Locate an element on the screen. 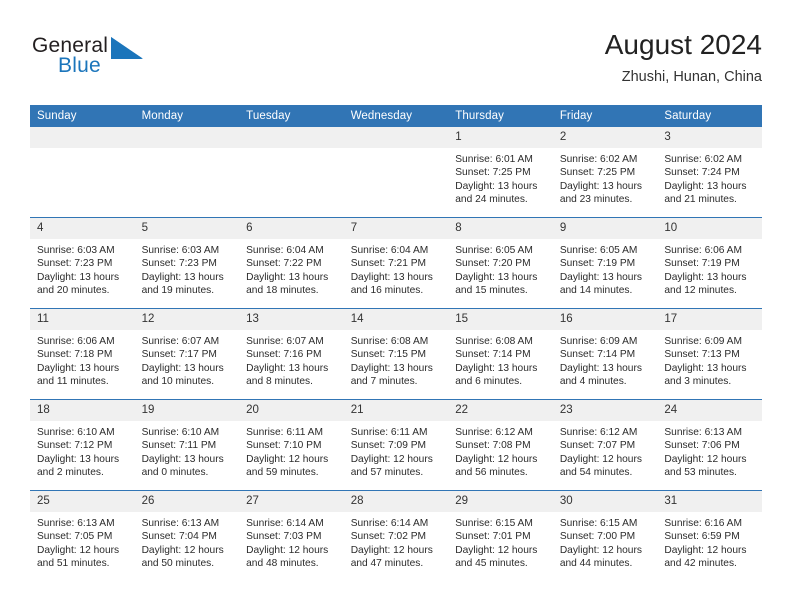  sunset-text: Sunset: 6:59 PM is located at coordinates (702, 537).